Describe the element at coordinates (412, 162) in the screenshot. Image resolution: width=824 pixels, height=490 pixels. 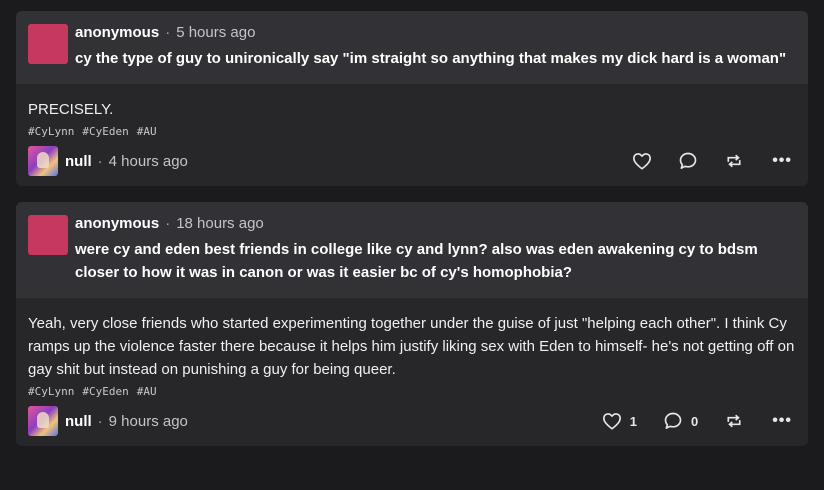
I see `post-footer: null · 4 hours ago •••` at that location.